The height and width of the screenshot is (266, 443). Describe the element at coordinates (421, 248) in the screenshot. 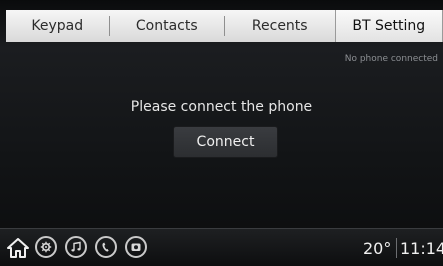

I see `clock: 11:14` at that location.